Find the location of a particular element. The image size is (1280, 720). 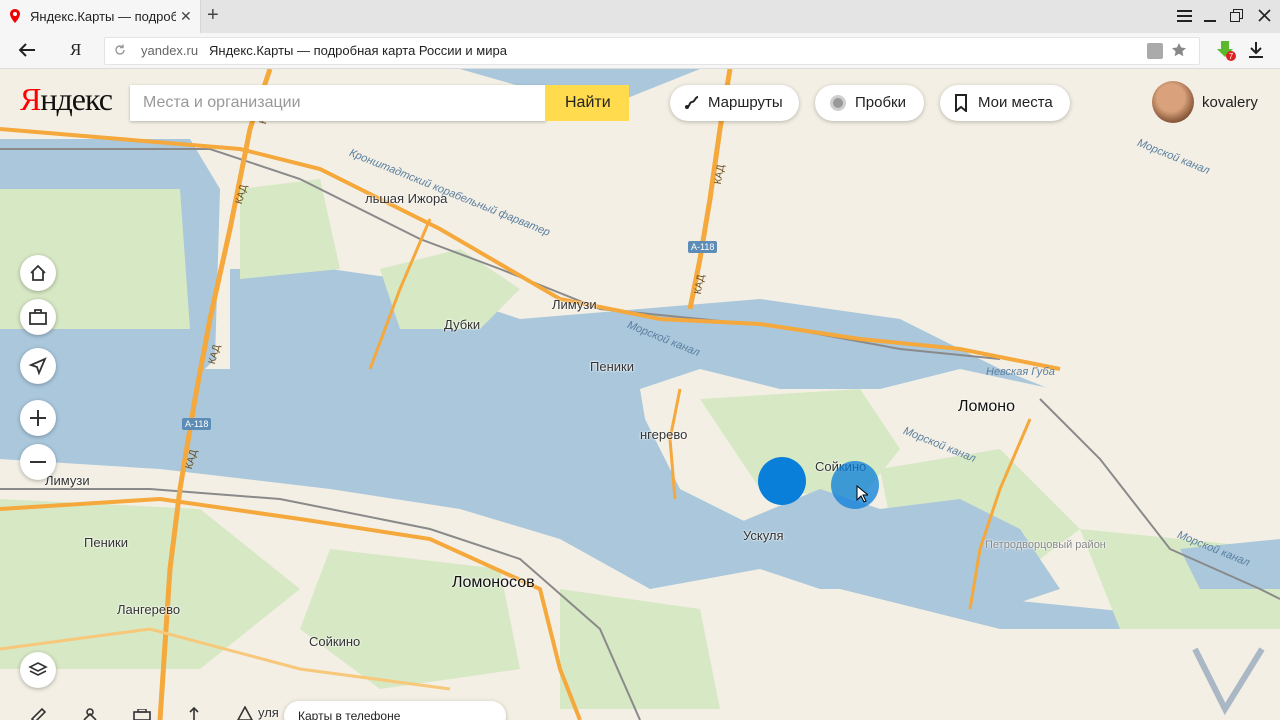

briefcase-icon is located at coordinates (38, 317).